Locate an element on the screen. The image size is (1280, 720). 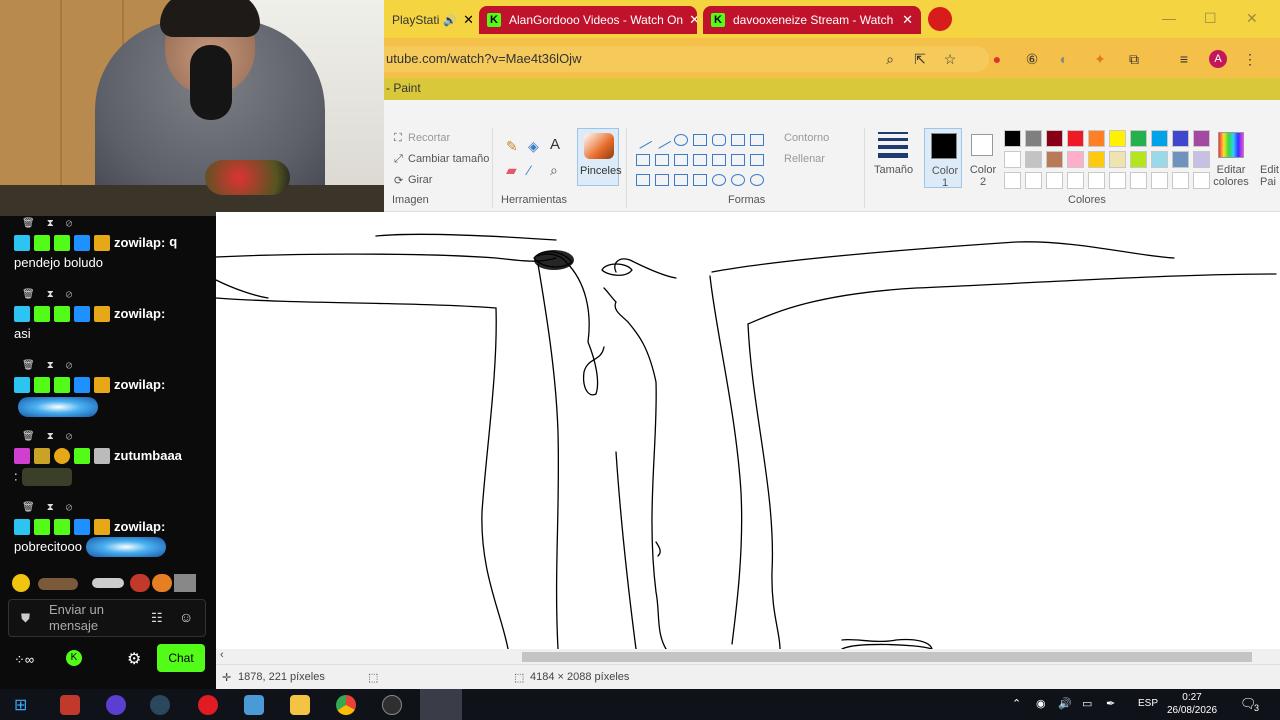
pencil-icon: ✎ is located at coordinates (512, 146).